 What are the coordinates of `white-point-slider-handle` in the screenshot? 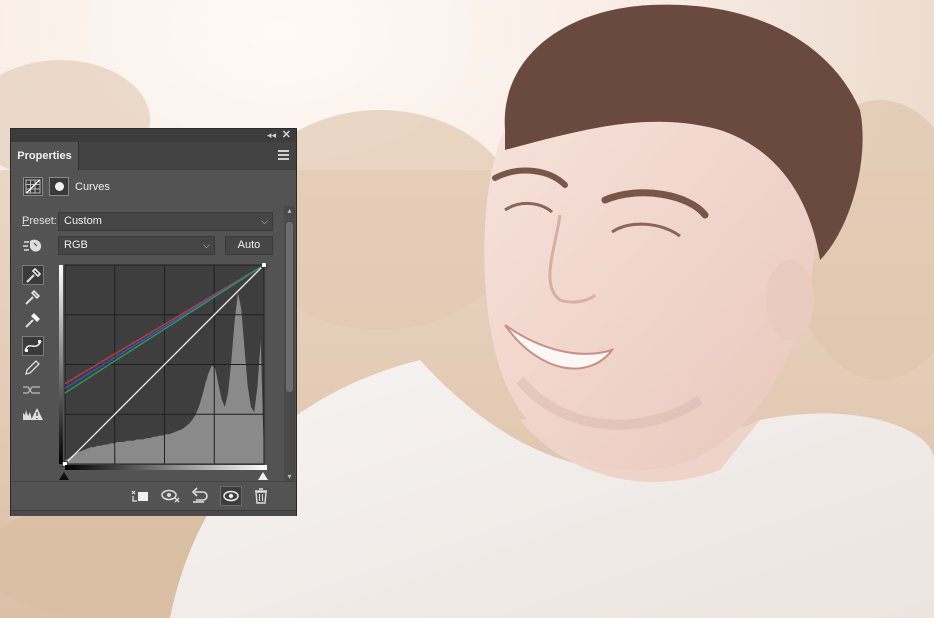 It's located at (263, 476).